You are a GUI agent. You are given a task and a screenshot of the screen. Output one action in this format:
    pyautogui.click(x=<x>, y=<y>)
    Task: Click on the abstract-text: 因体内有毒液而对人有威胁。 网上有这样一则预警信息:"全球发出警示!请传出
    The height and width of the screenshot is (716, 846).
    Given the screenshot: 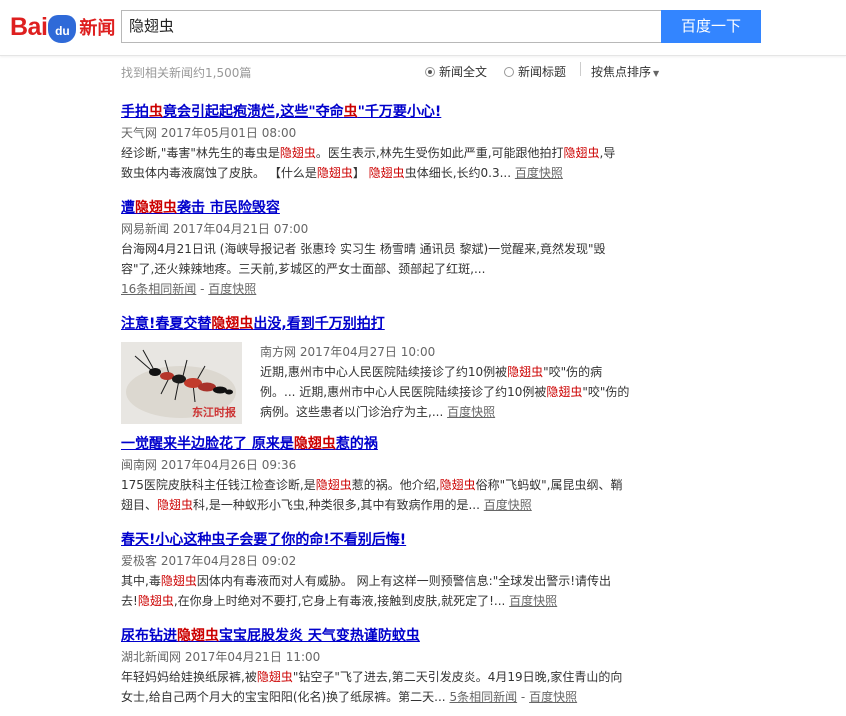 What is the action you would take?
    pyautogui.click(x=404, y=581)
    